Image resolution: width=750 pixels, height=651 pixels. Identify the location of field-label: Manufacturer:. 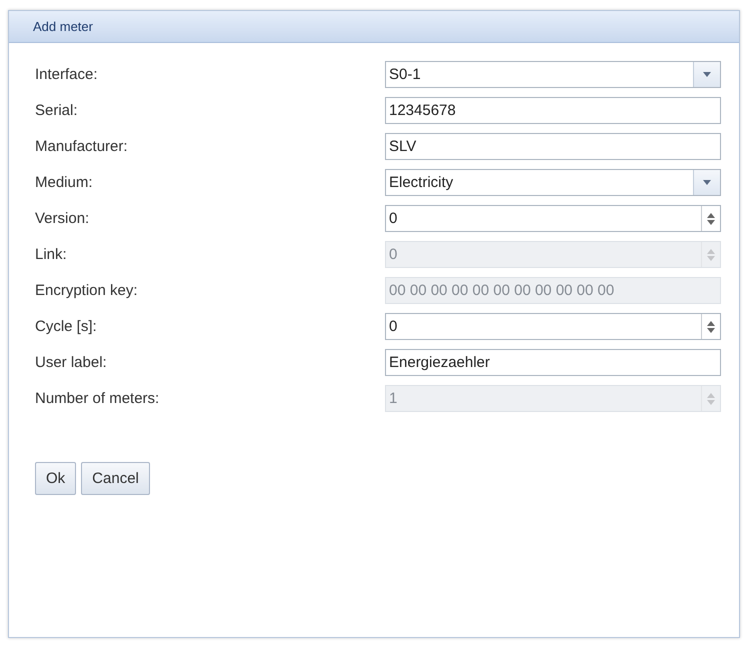
(82, 146).